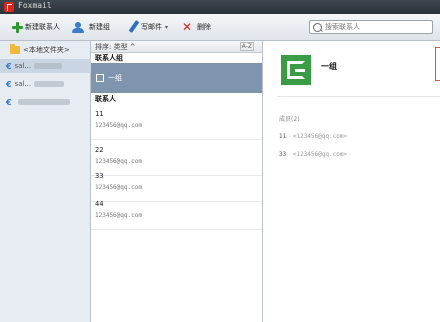 The image size is (440, 322). I want to click on member-item: 33 <123456@qq.com>, so click(313, 154).